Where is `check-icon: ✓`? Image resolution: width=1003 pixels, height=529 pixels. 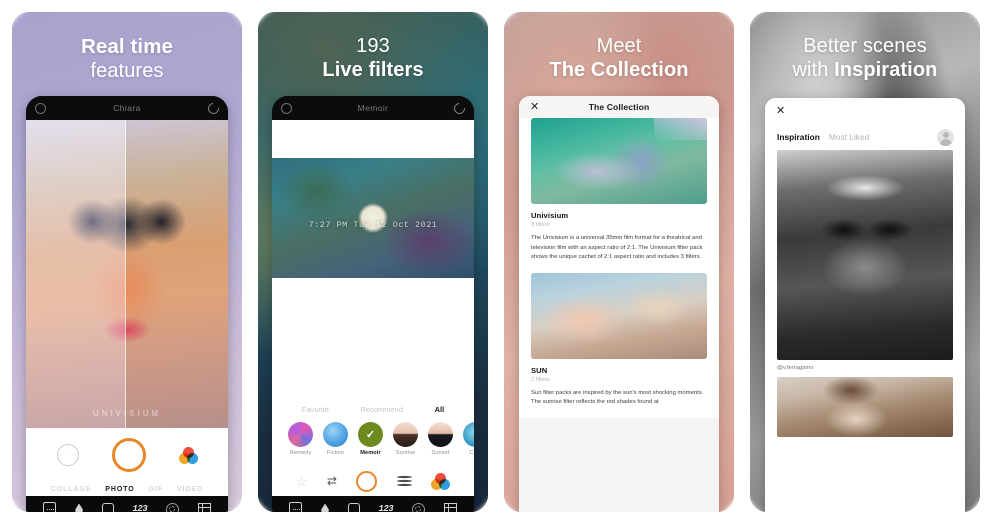 check-icon: ✓ is located at coordinates (370, 435).